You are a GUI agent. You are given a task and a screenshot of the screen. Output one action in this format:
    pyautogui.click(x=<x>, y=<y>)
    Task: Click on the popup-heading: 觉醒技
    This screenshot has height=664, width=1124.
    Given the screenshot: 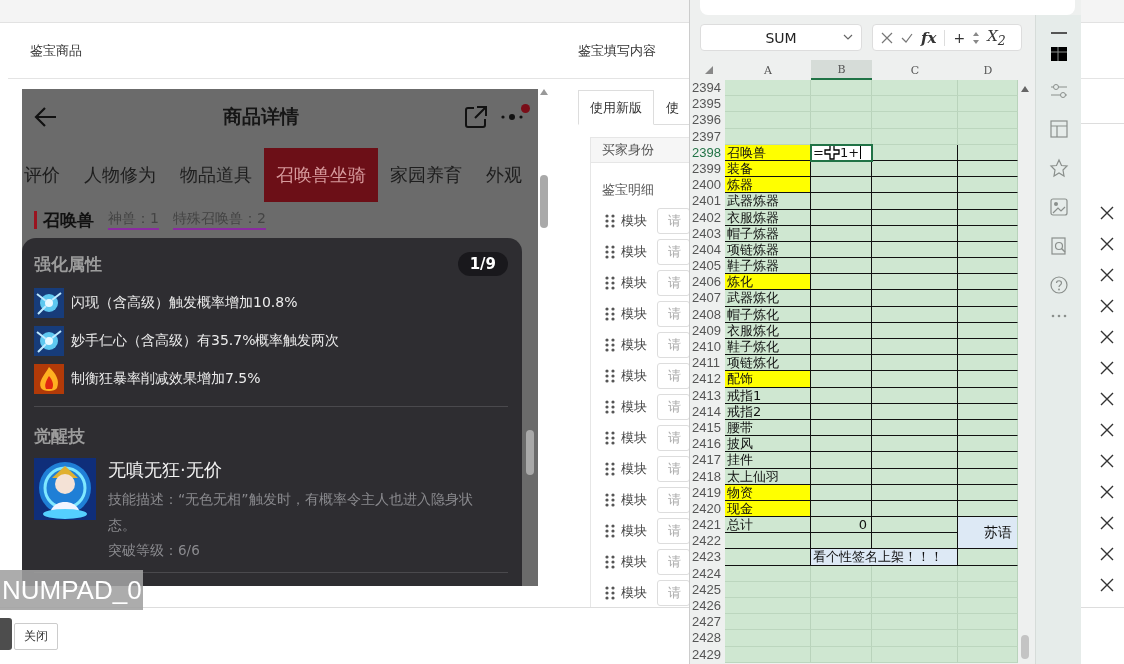 What is the action you would take?
    pyautogui.click(x=60, y=436)
    